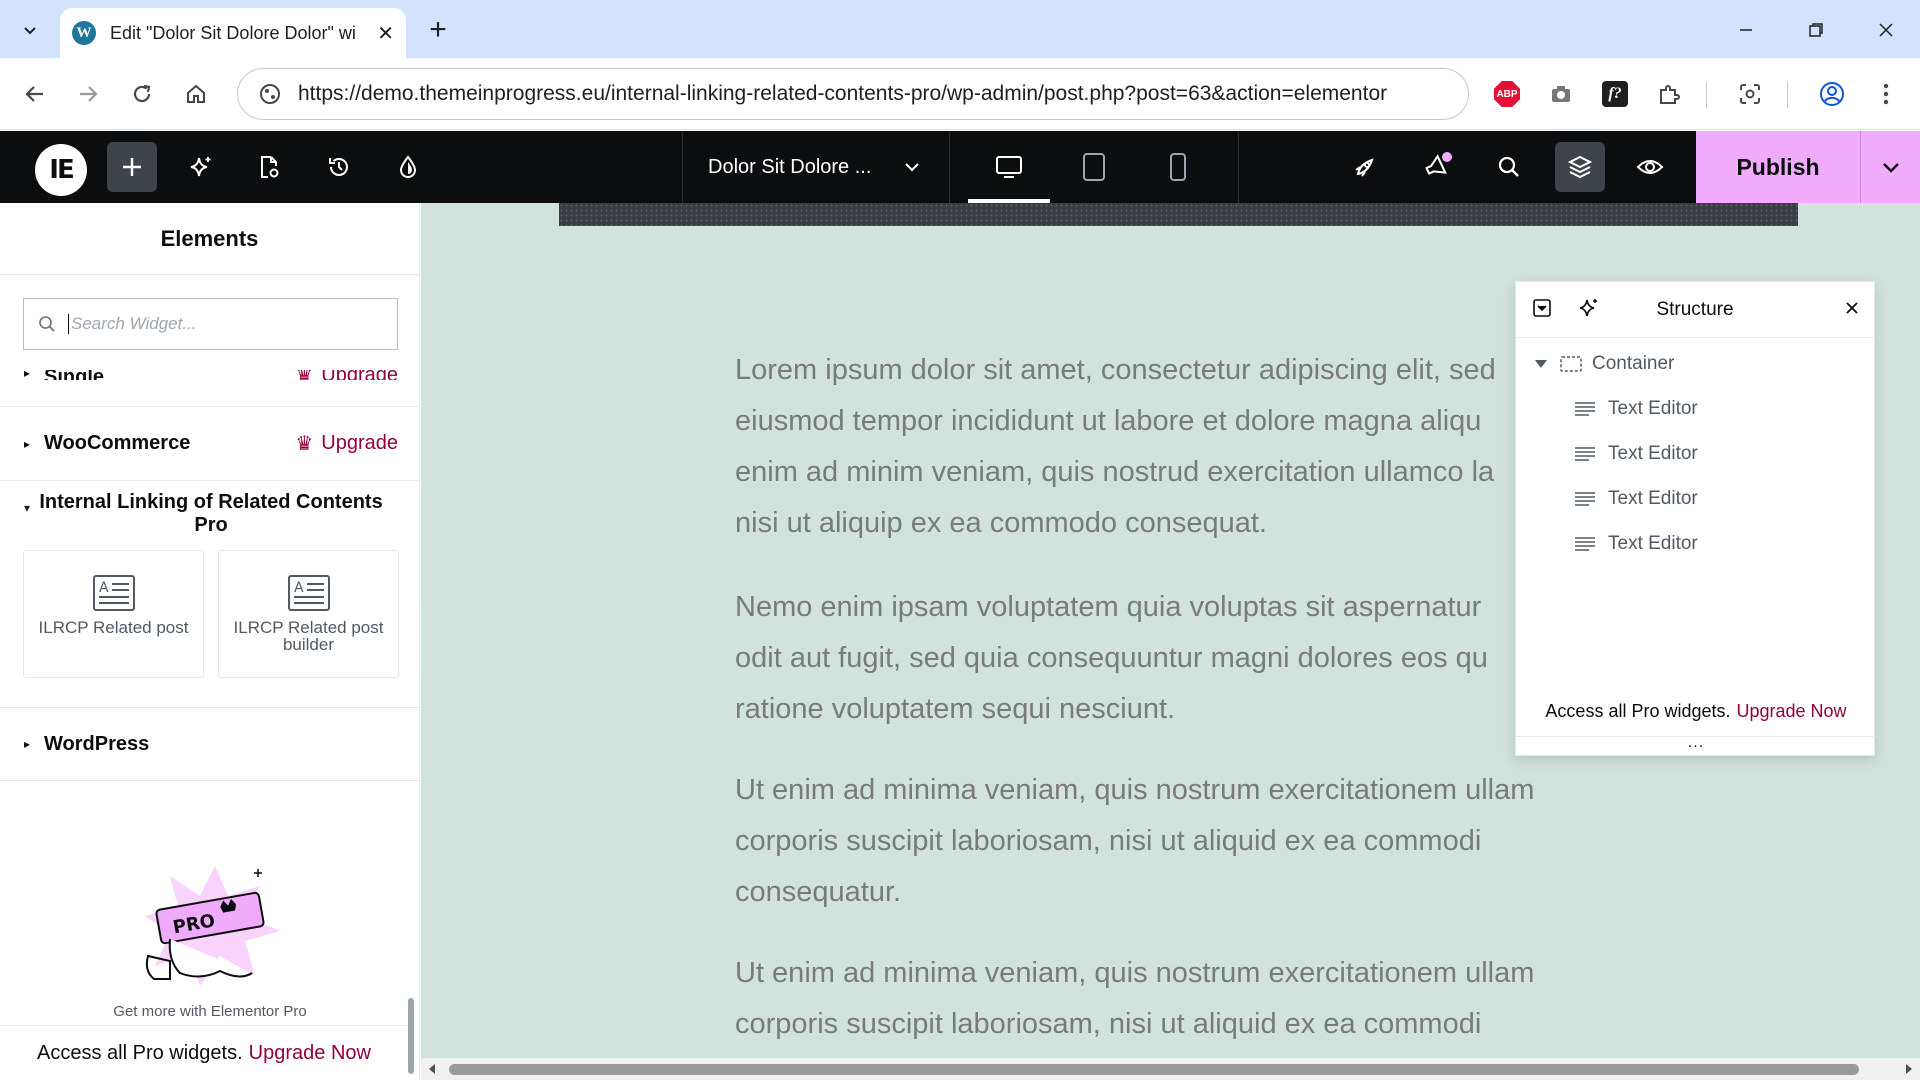 The image size is (1920, 1080). I want to click on canvas-horizontal-scrollbar, so click(1170, 1069).